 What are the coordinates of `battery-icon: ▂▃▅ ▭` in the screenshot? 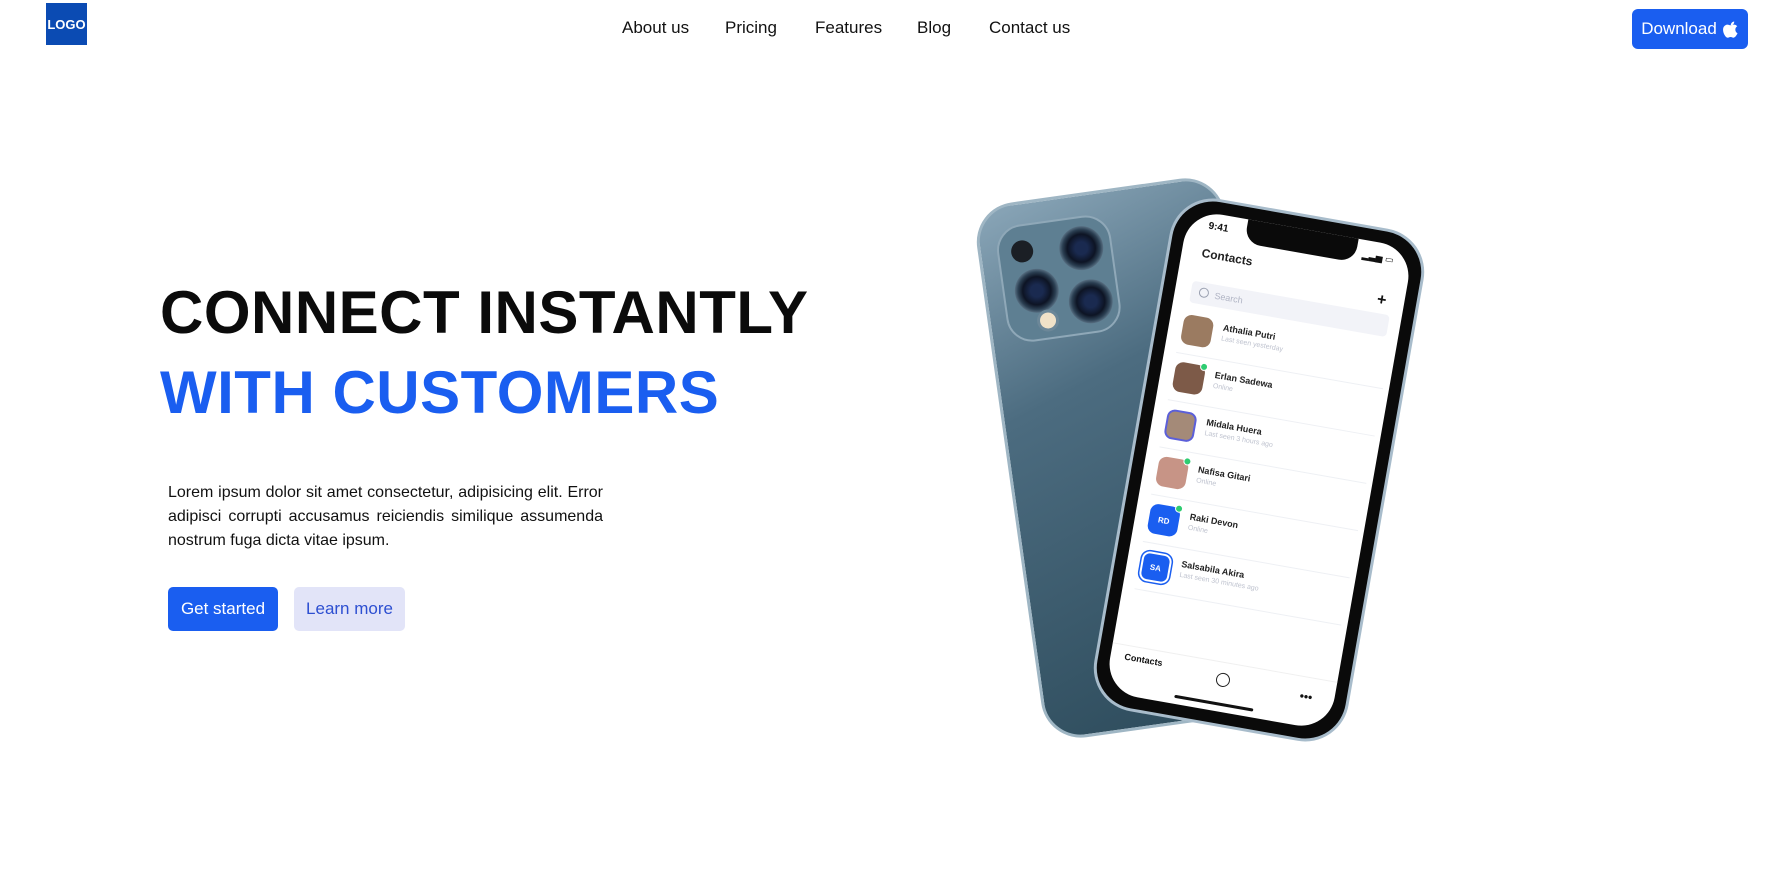 It's located at (1378, 257).